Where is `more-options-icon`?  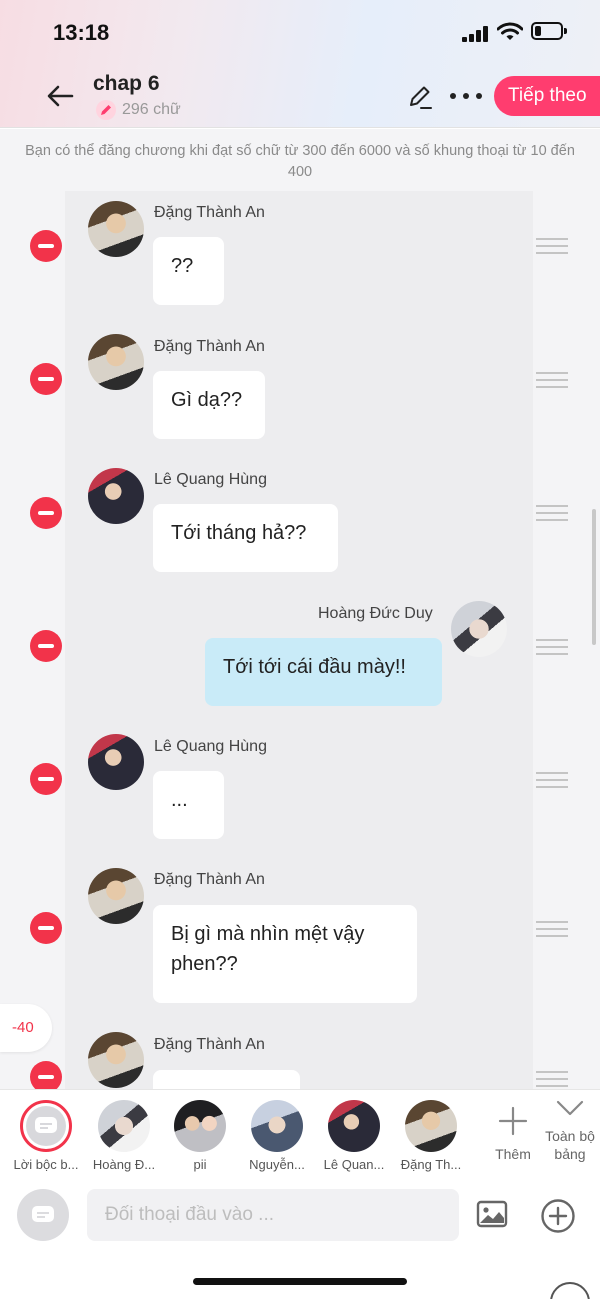
more-options-icon is located at coordinates (466, 96).